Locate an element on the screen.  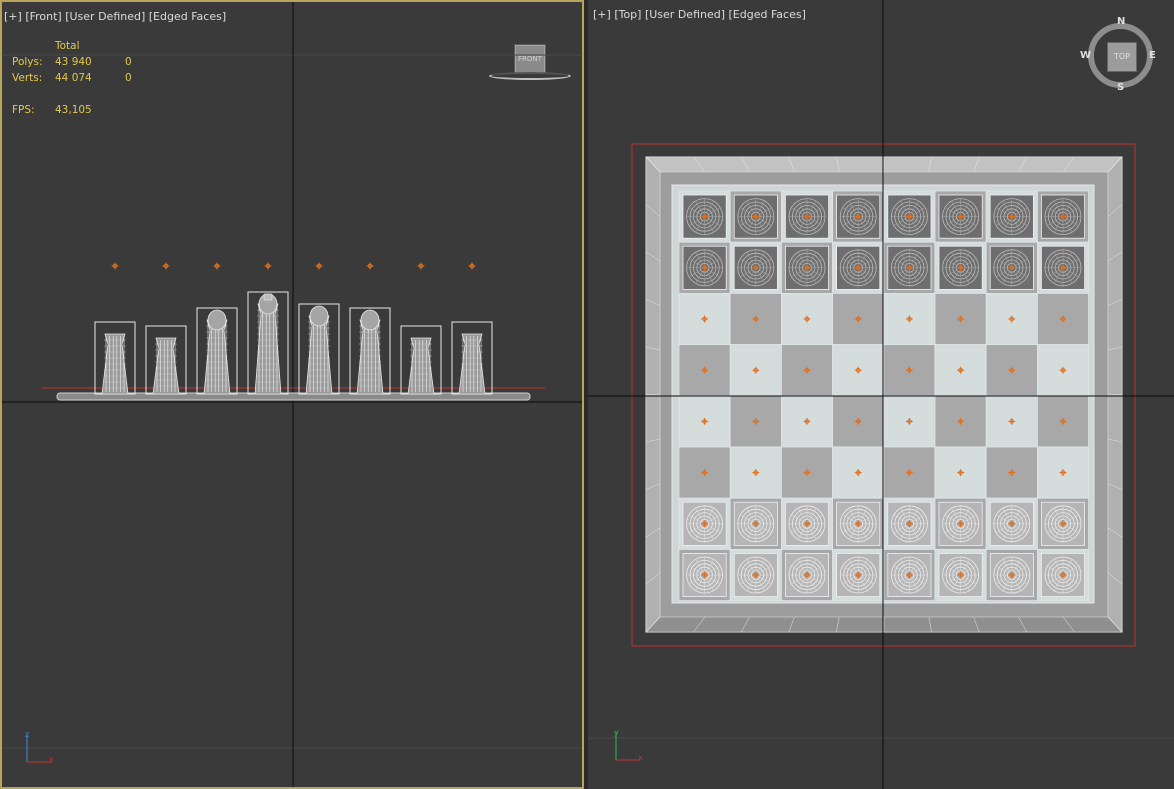
axis-label-y: y is located at coordinates (616, 732).